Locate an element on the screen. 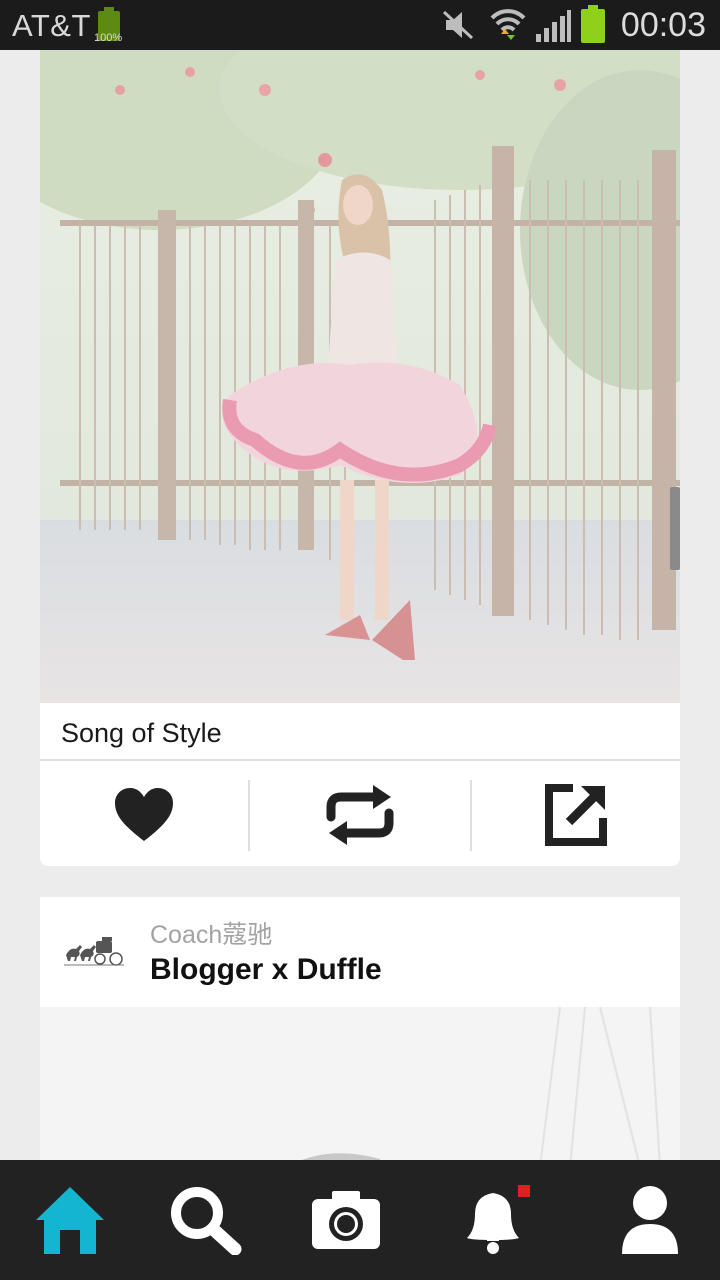 This screenshot has width=720, height=1280. camera-icon is located at coordinates (346, 1220).